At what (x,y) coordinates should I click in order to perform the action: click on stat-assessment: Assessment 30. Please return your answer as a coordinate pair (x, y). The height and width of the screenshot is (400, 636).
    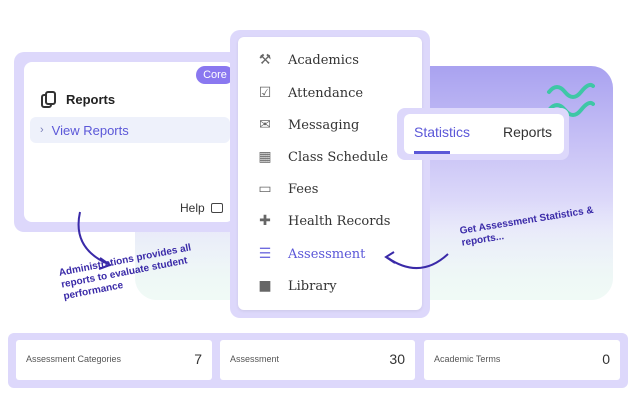
    Looking at the image, I should click on (317, 360).